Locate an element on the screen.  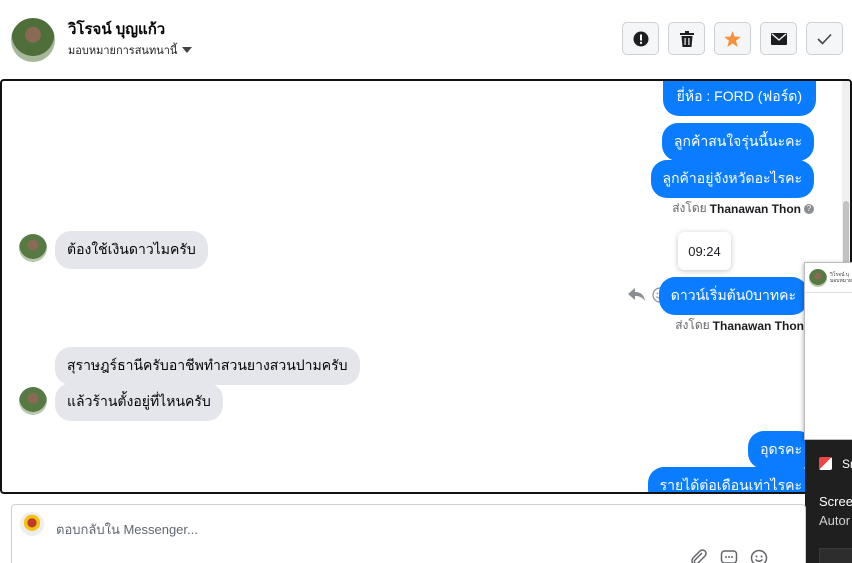
caret-down-icon is located at coordinates (187, 50).